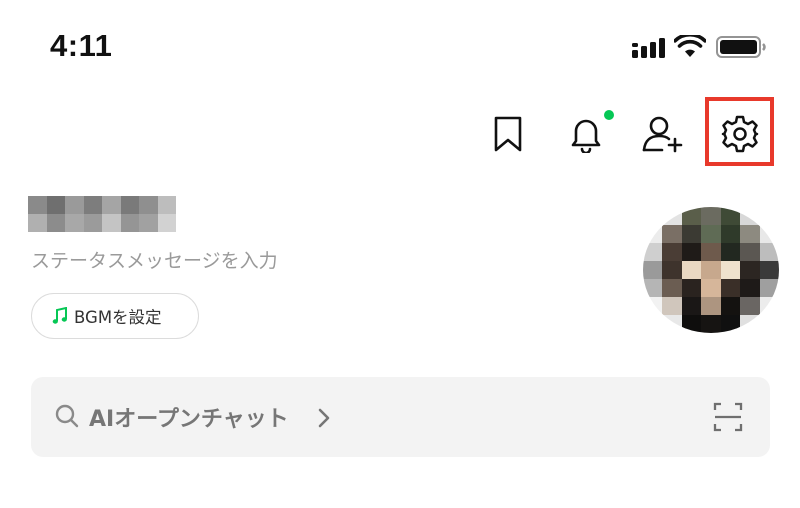 The image size is (800, 508). Describe the element at coordinates (67, 416) in the screenshot. I see `search-icon` at that location.